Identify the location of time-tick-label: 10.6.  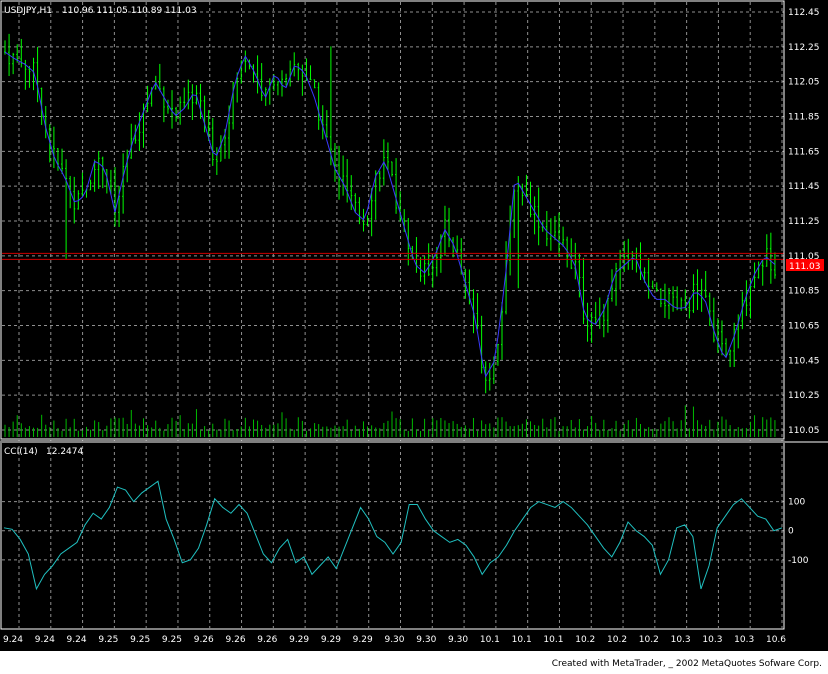
(776, 640).